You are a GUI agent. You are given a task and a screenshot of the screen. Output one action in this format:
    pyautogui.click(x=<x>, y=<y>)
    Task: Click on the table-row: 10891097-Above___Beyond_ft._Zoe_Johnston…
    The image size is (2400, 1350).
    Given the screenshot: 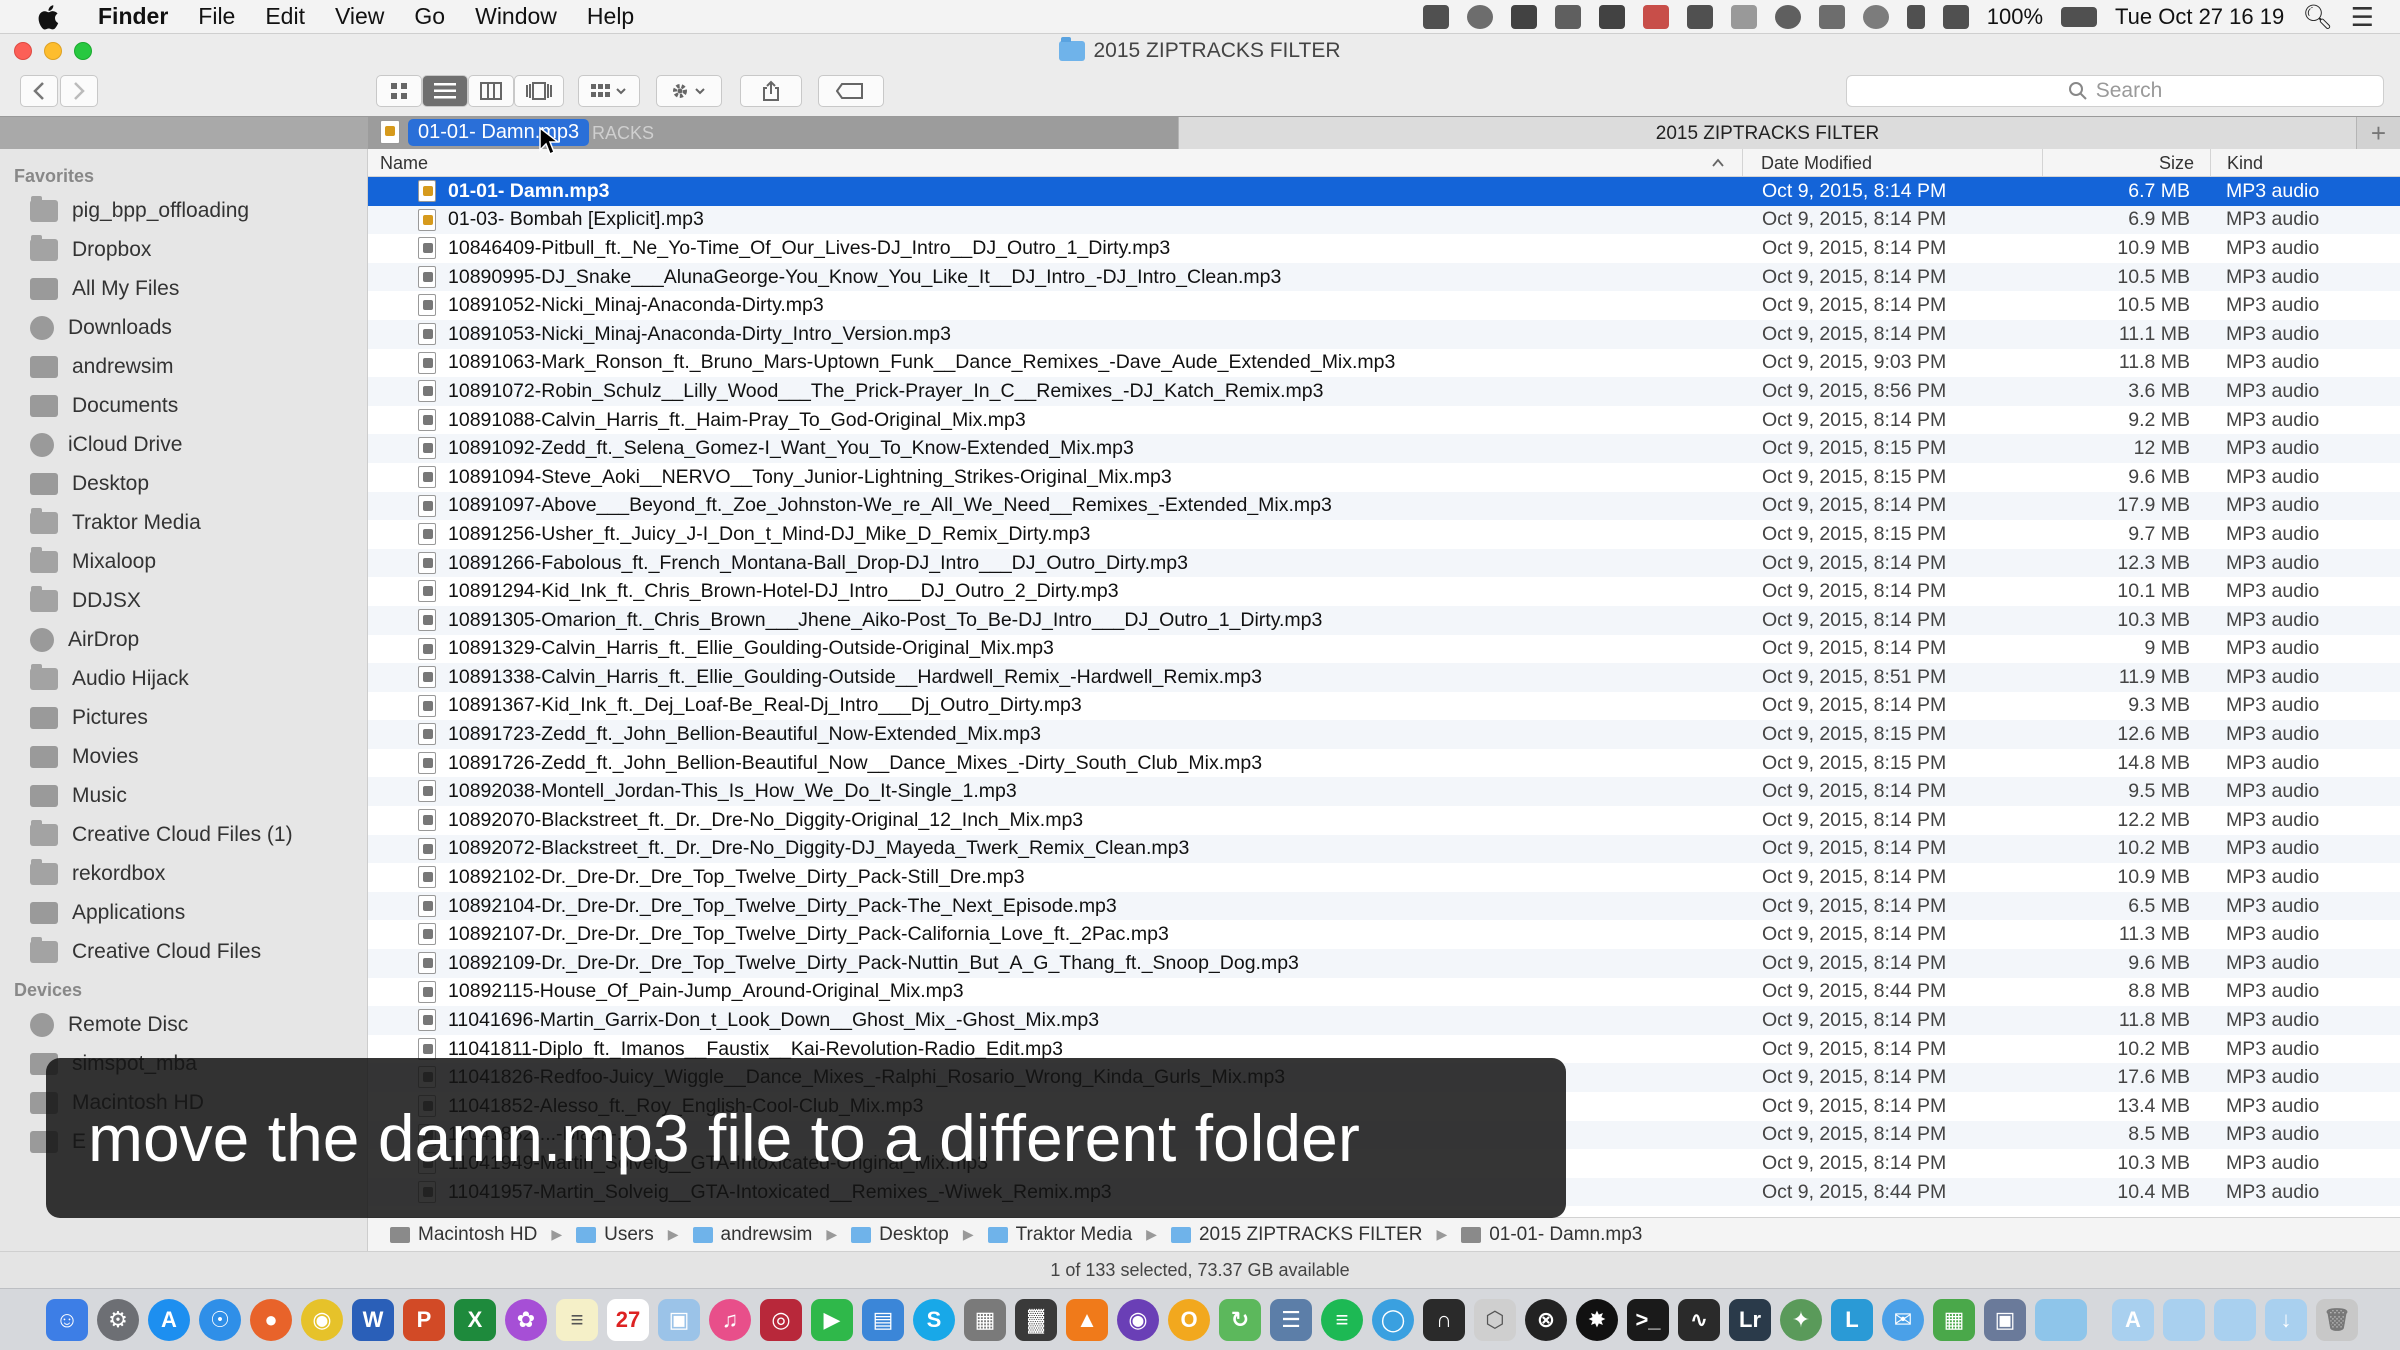 What is the action you would take?
    pyautogui.click(x=1384, y=506)
    